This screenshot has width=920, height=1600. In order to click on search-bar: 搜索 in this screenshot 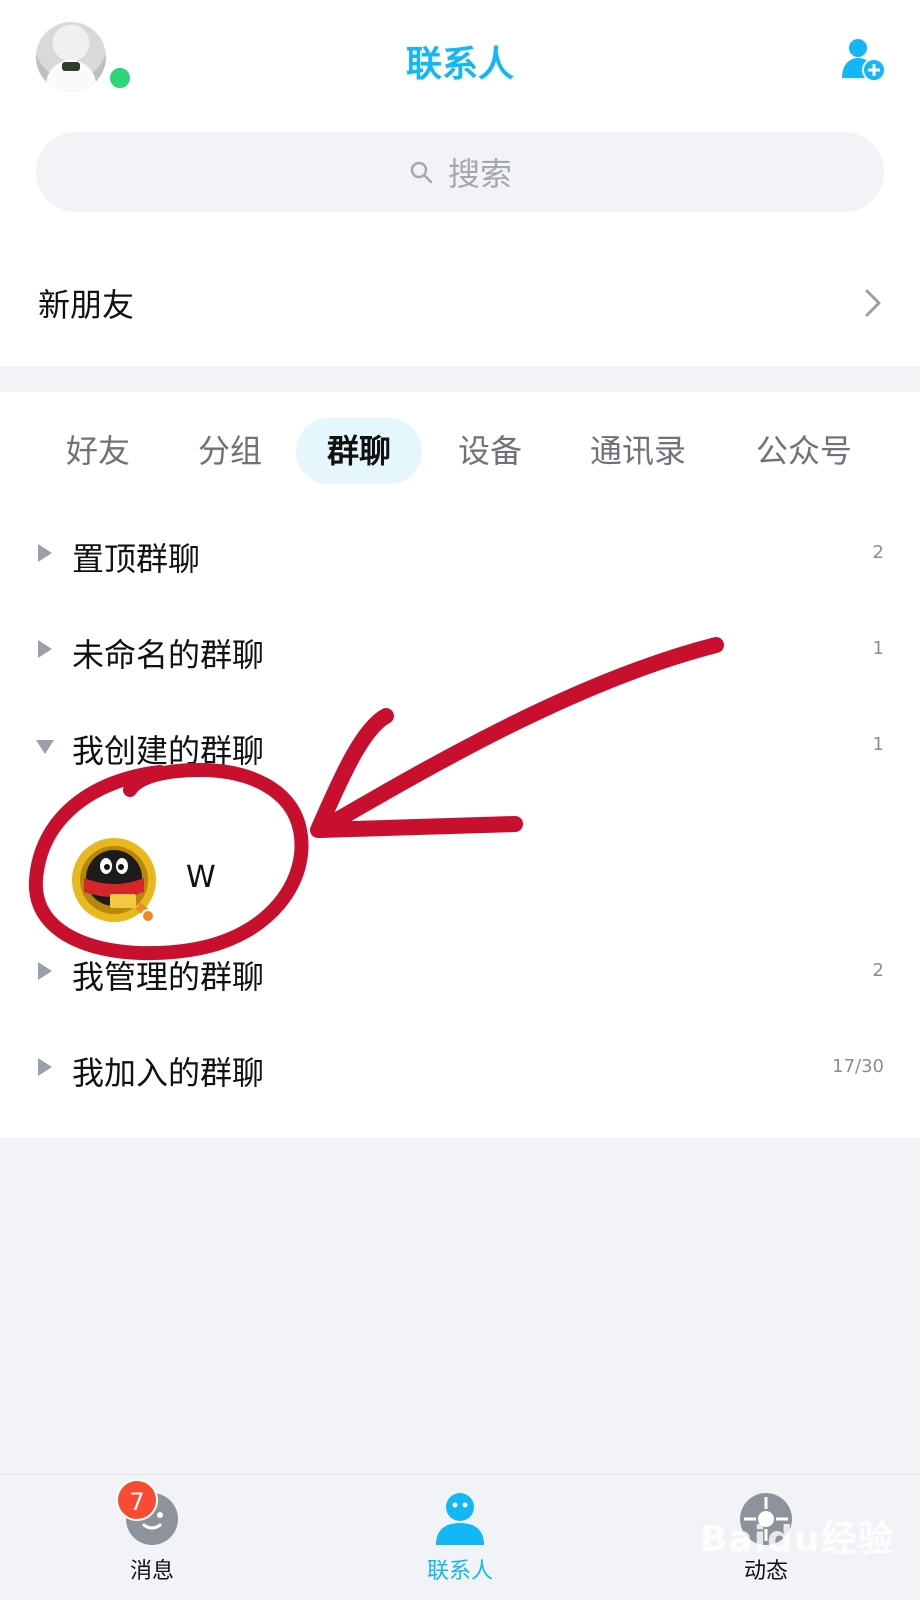, I will do `click(460, 172)`.